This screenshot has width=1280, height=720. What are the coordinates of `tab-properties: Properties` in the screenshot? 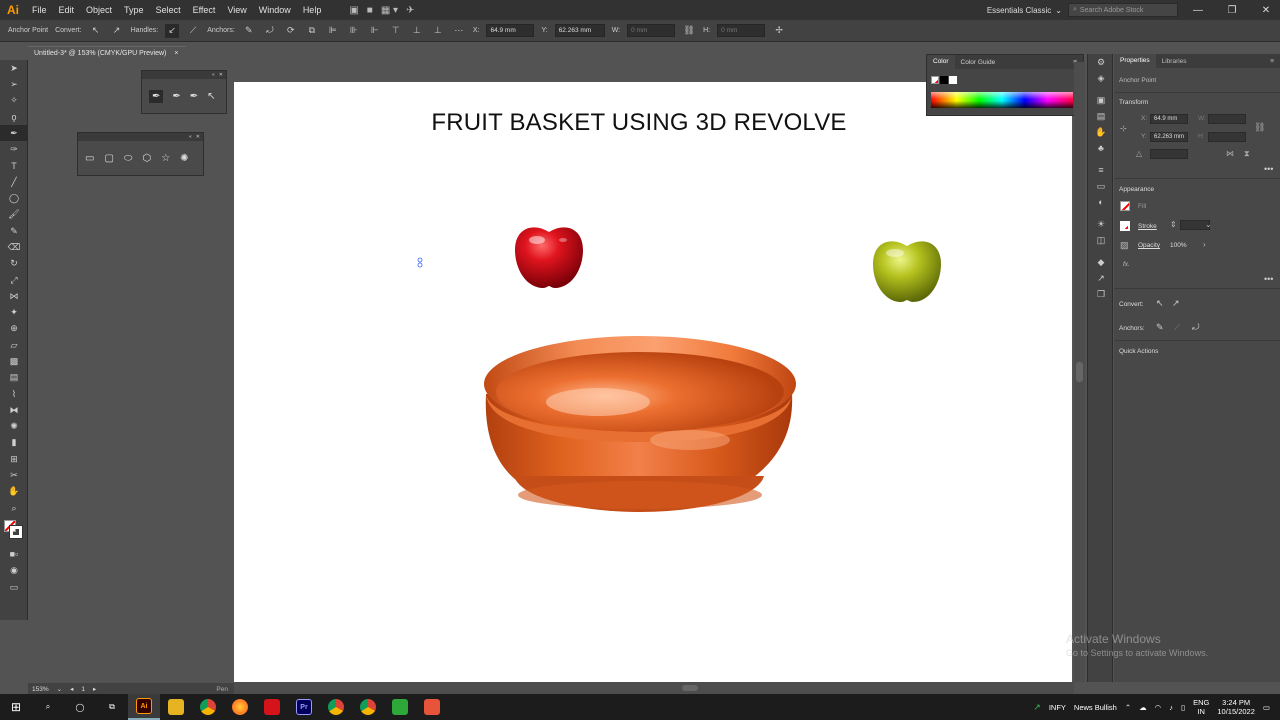 It's located at (1135, 61).